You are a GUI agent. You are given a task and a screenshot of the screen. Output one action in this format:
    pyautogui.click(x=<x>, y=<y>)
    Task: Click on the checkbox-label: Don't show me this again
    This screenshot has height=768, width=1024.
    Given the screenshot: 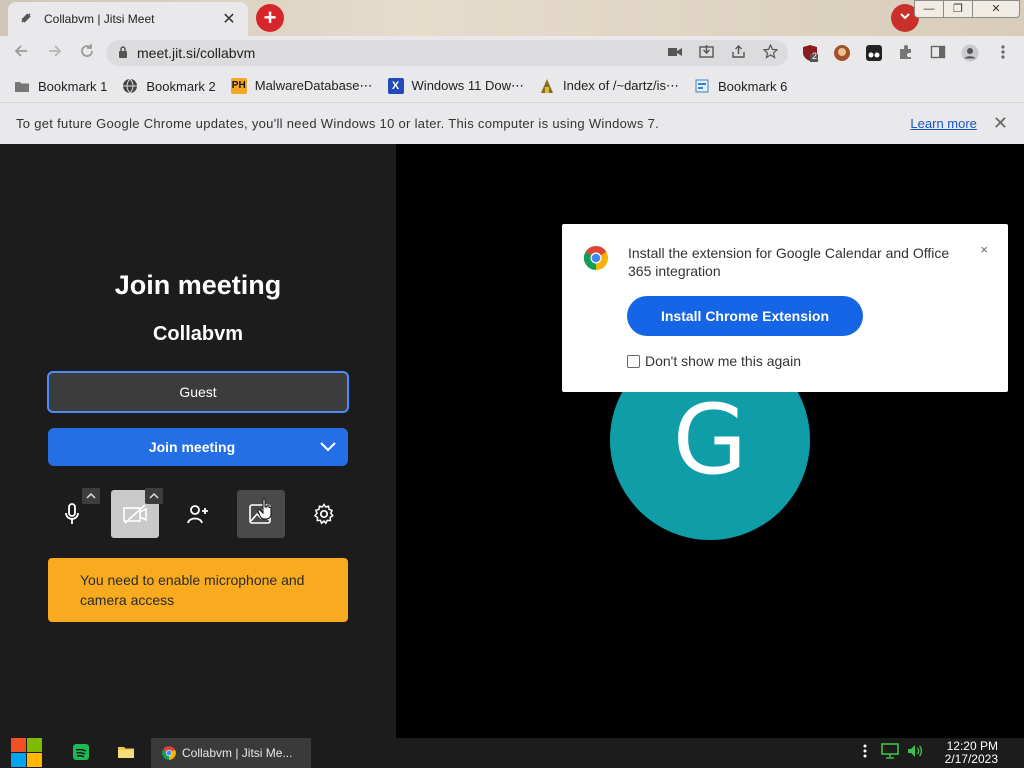 What is the action you would take?
    pyautogui.click(x=723, y=361)
    